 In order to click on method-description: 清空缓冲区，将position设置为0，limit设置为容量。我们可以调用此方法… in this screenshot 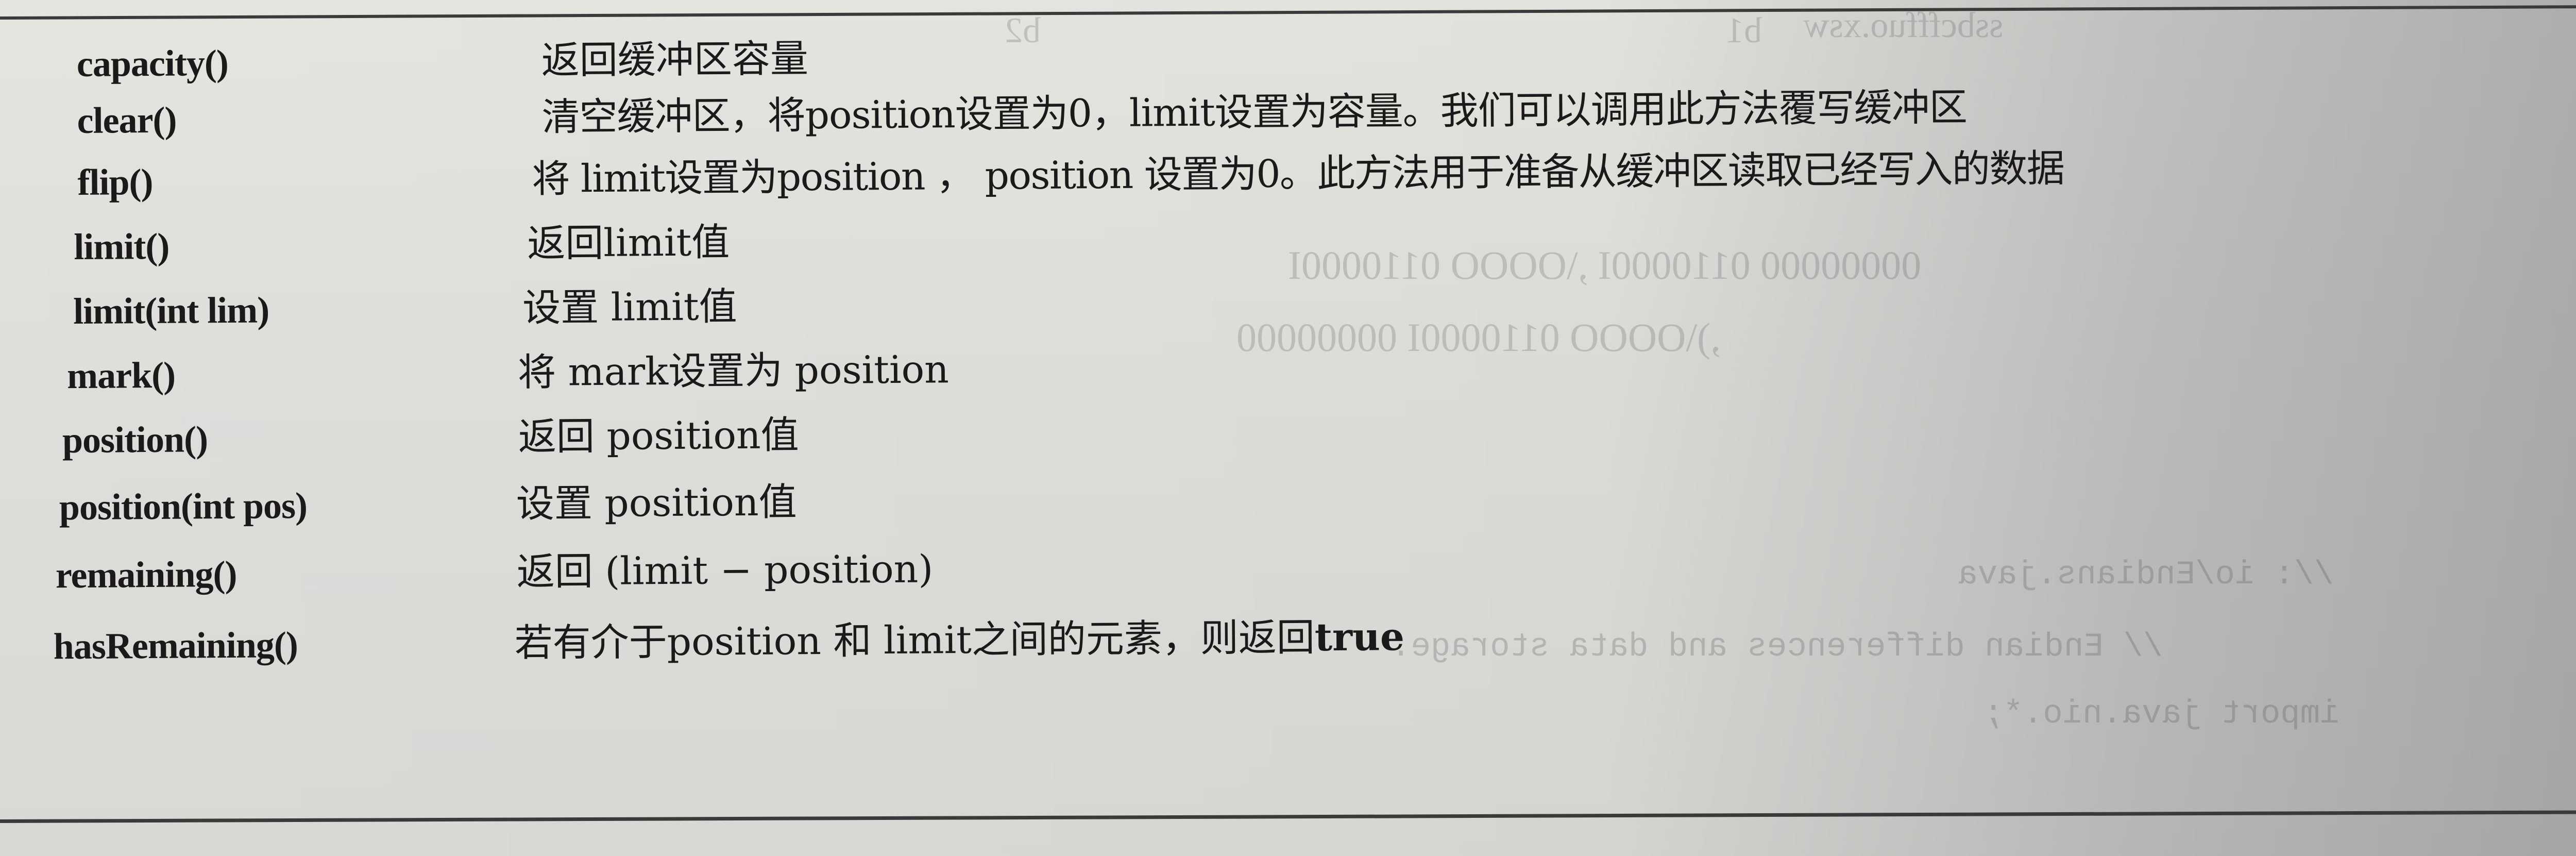, I will do `click(1254, 113)`.